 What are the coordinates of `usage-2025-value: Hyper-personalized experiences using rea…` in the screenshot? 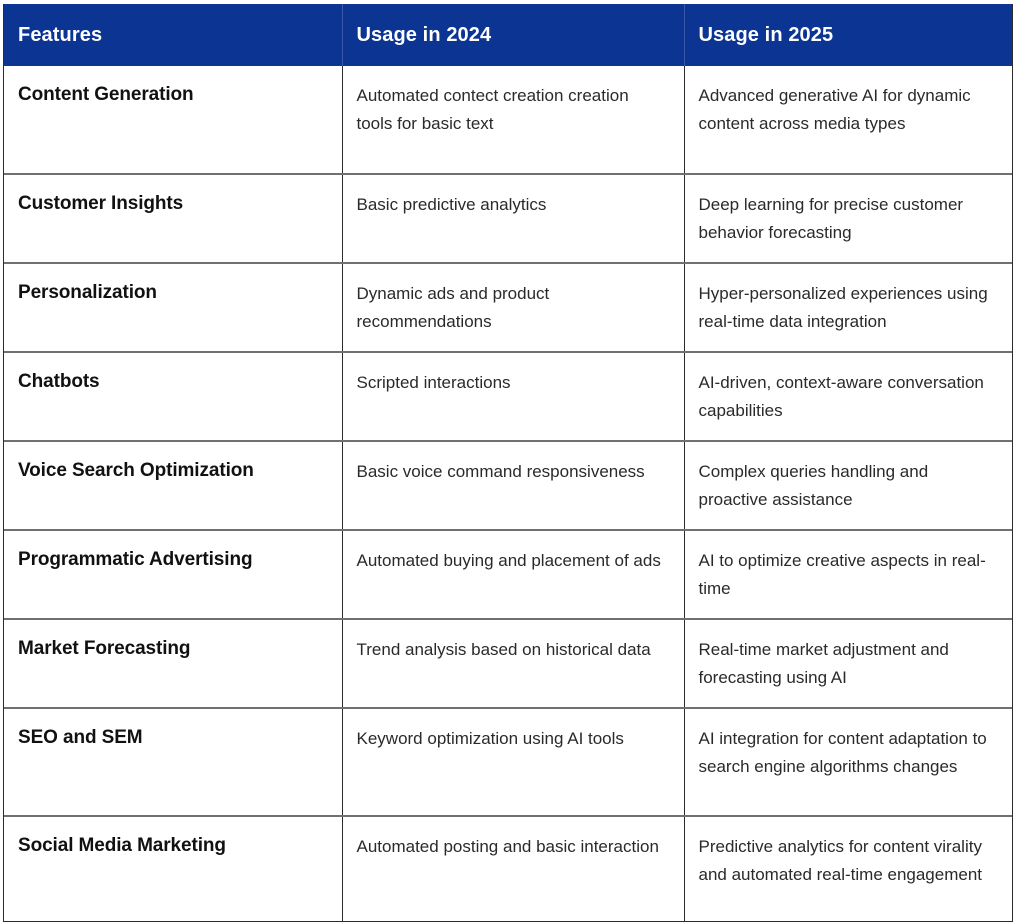 It's located at (843, 307).